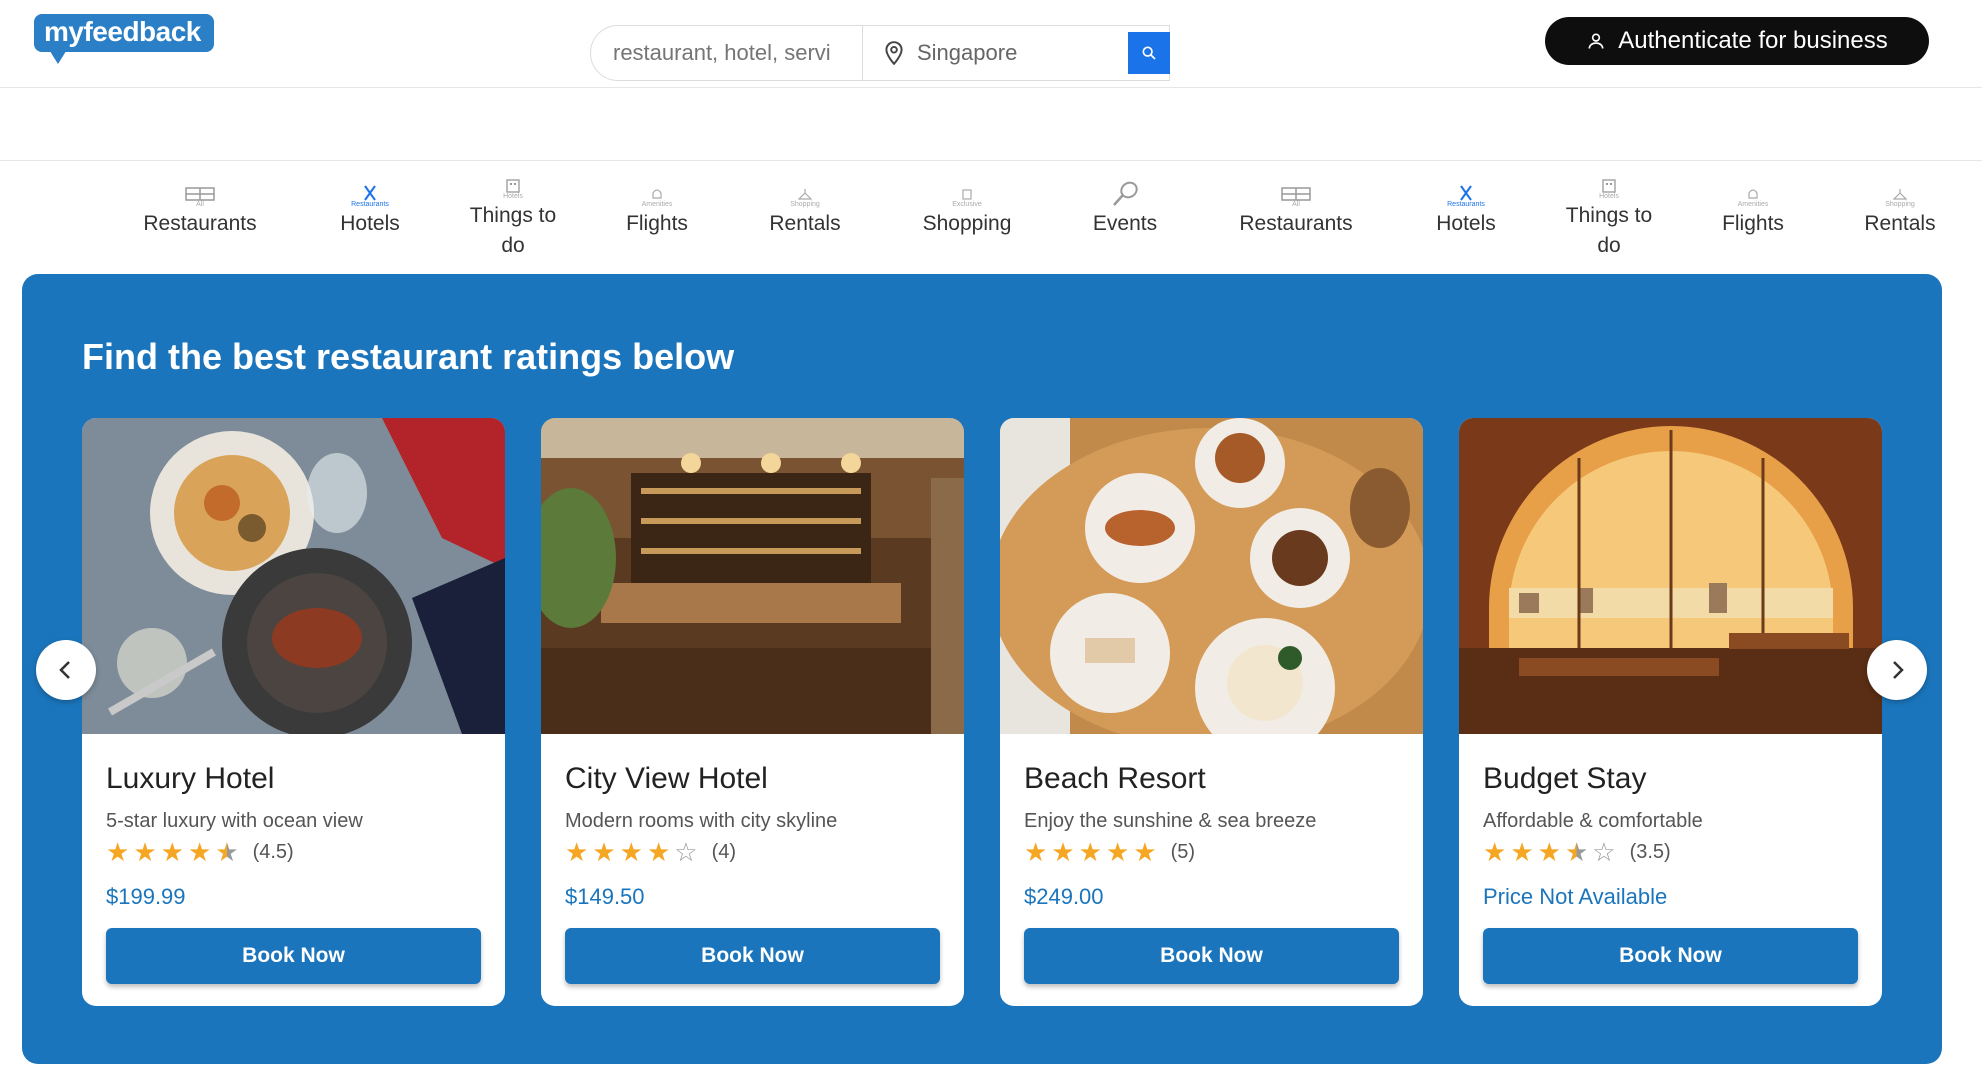 This screenshot has height=1072, width=1982. Describe the element at coordinates (1125, 209) in the screenshot. I see `category-events: Events` at that location.